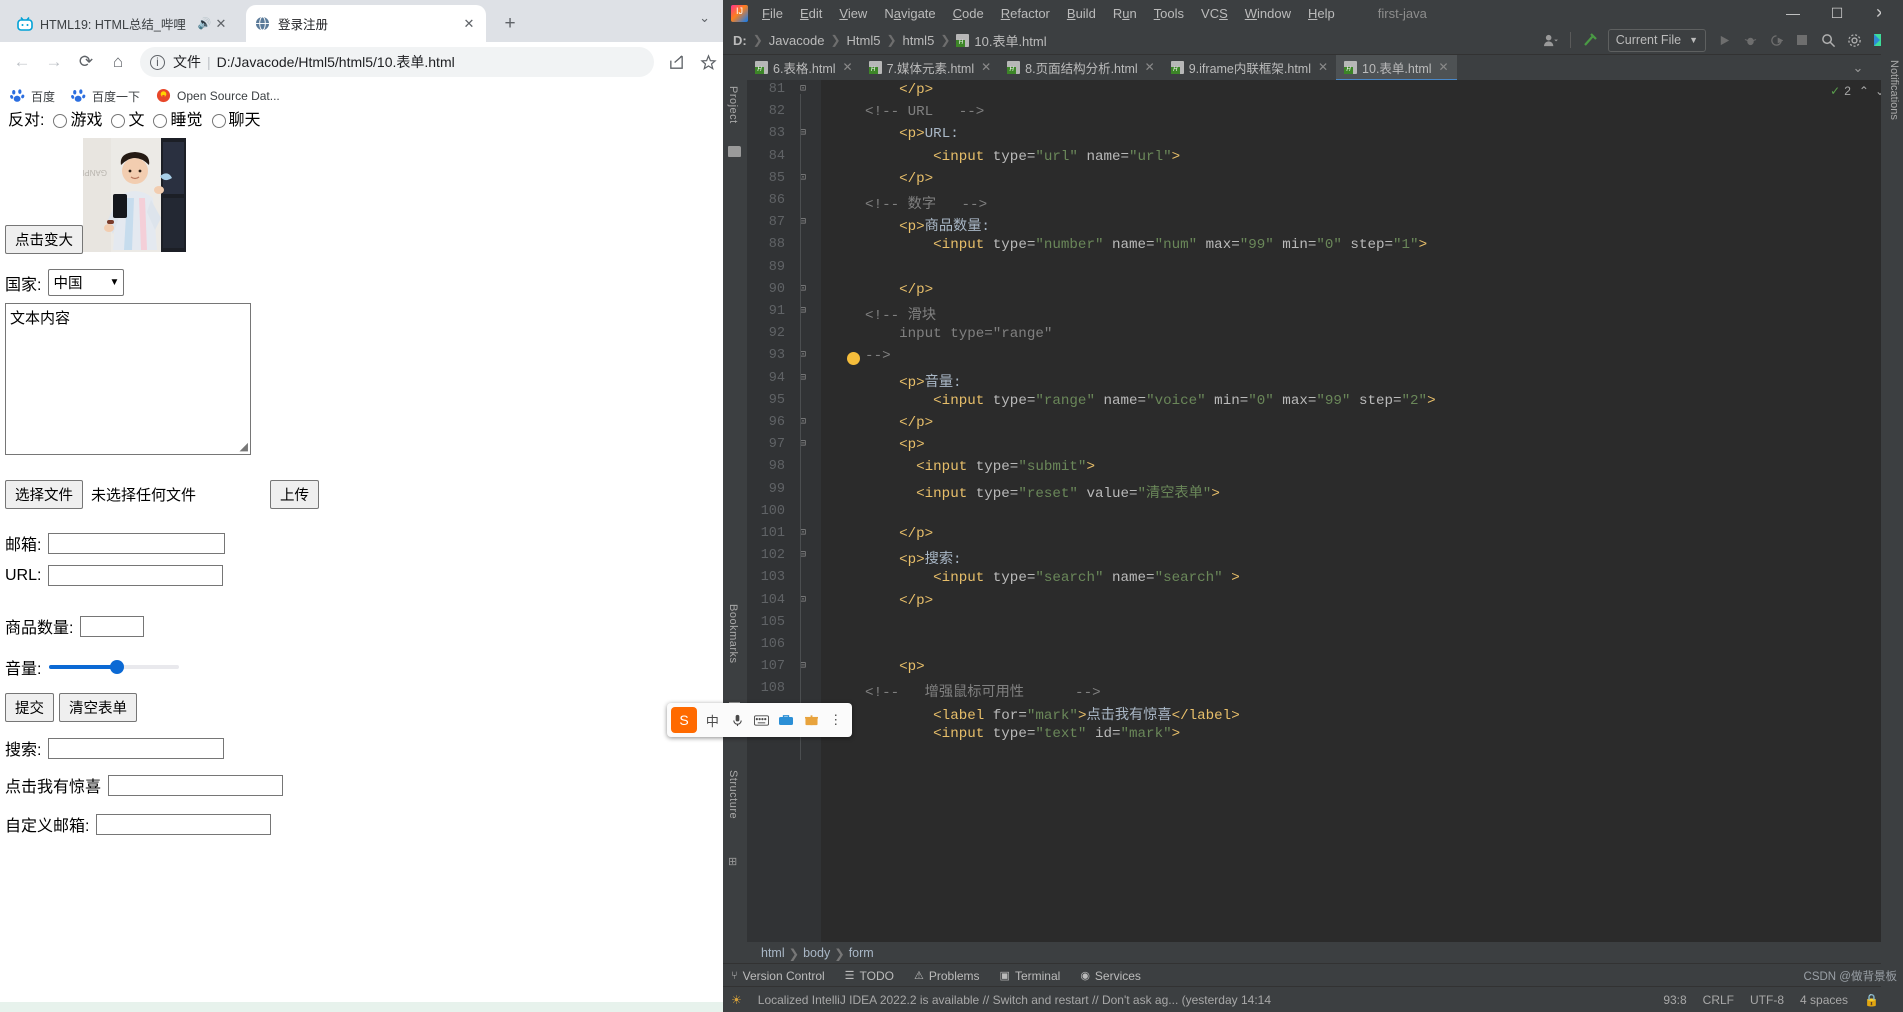 The width and height of the screenshot is (1903, 1012). What do you see at coordinates (736, 1000) in the screenshot?
I see `notification-icon: ☀` at bounding box center [736, 1000].